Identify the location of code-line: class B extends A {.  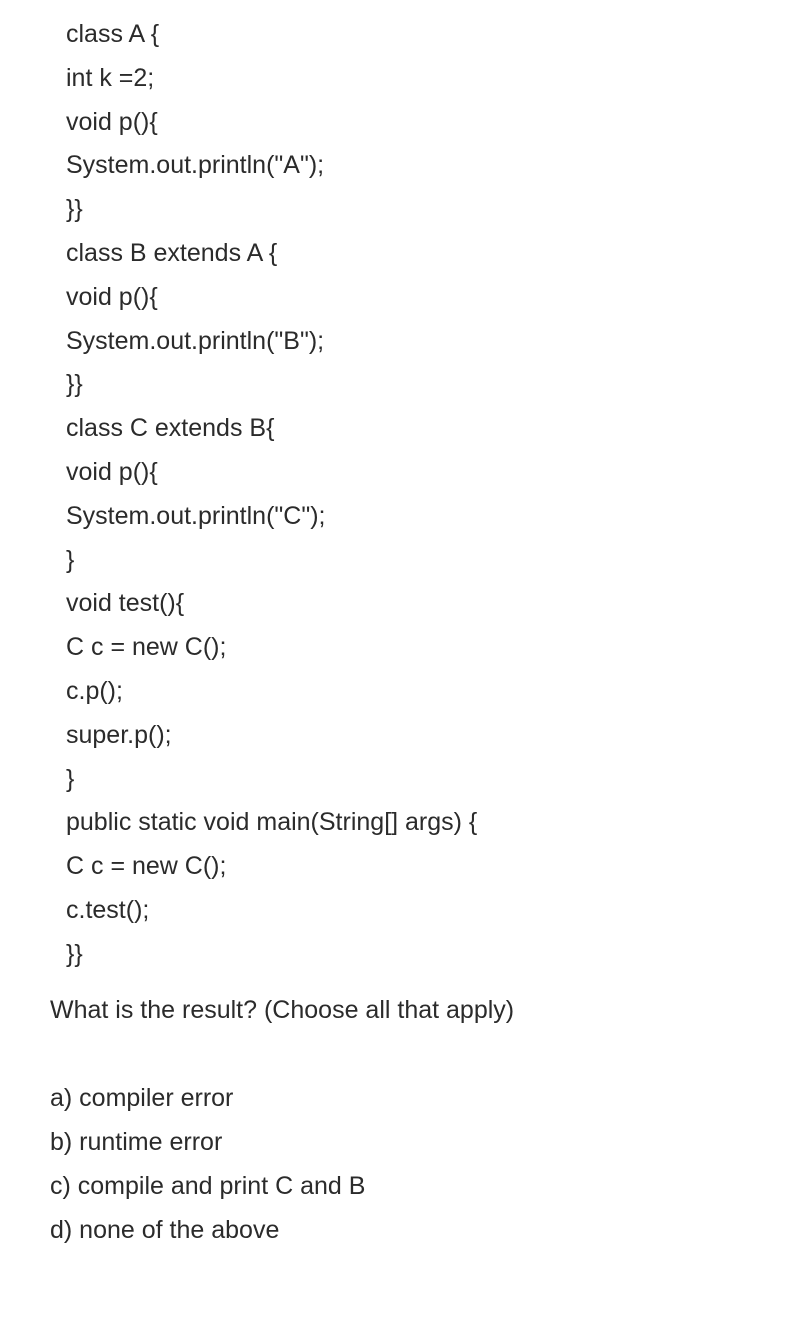
(172, 252).